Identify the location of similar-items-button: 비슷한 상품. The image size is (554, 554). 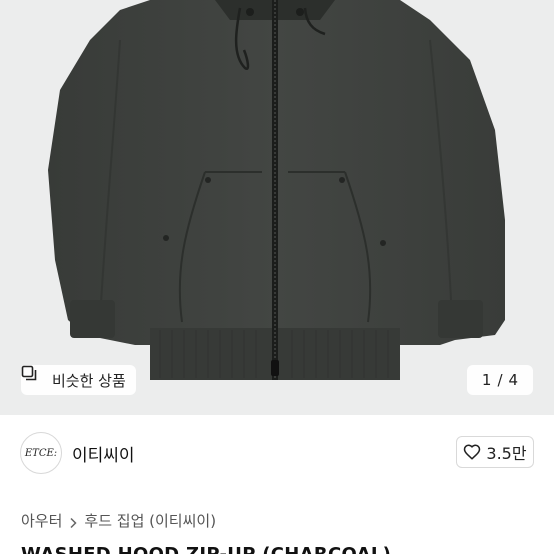
(78, 380).